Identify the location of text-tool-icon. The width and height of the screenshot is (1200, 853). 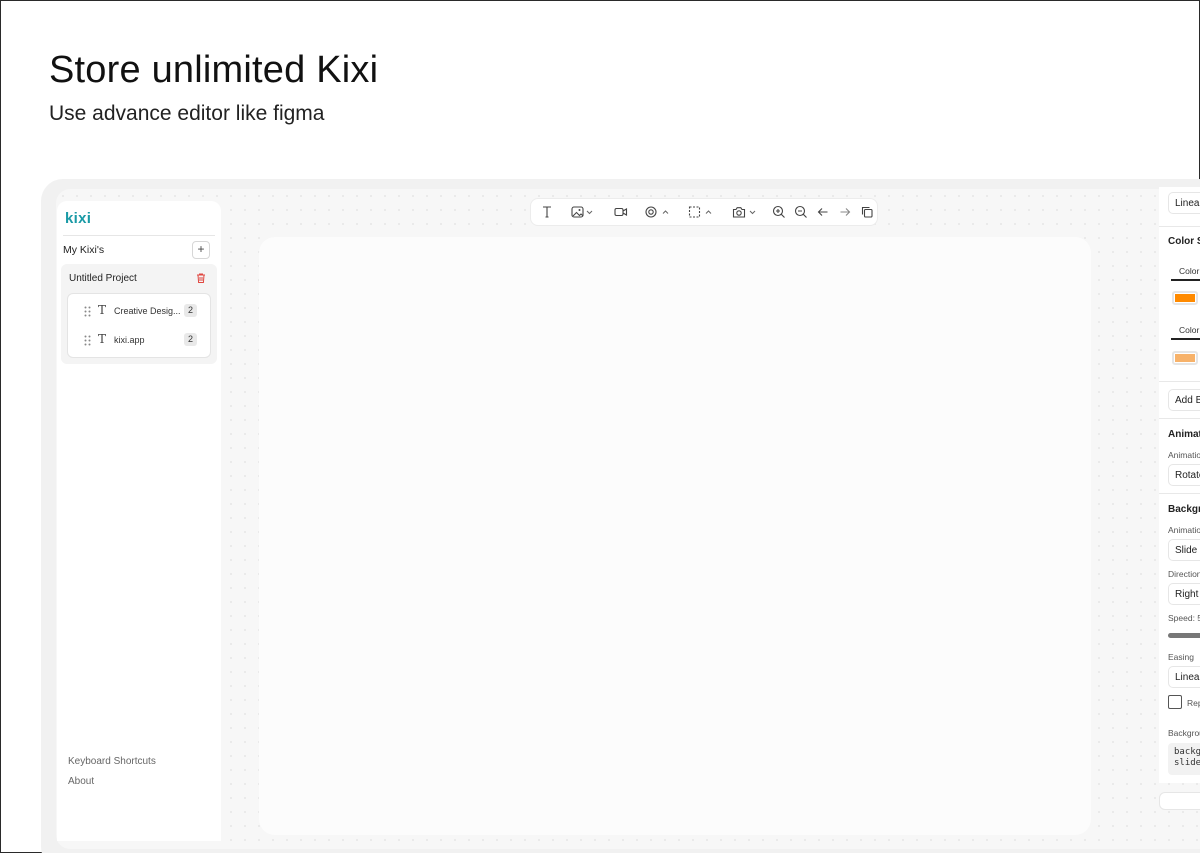
(547, 213).